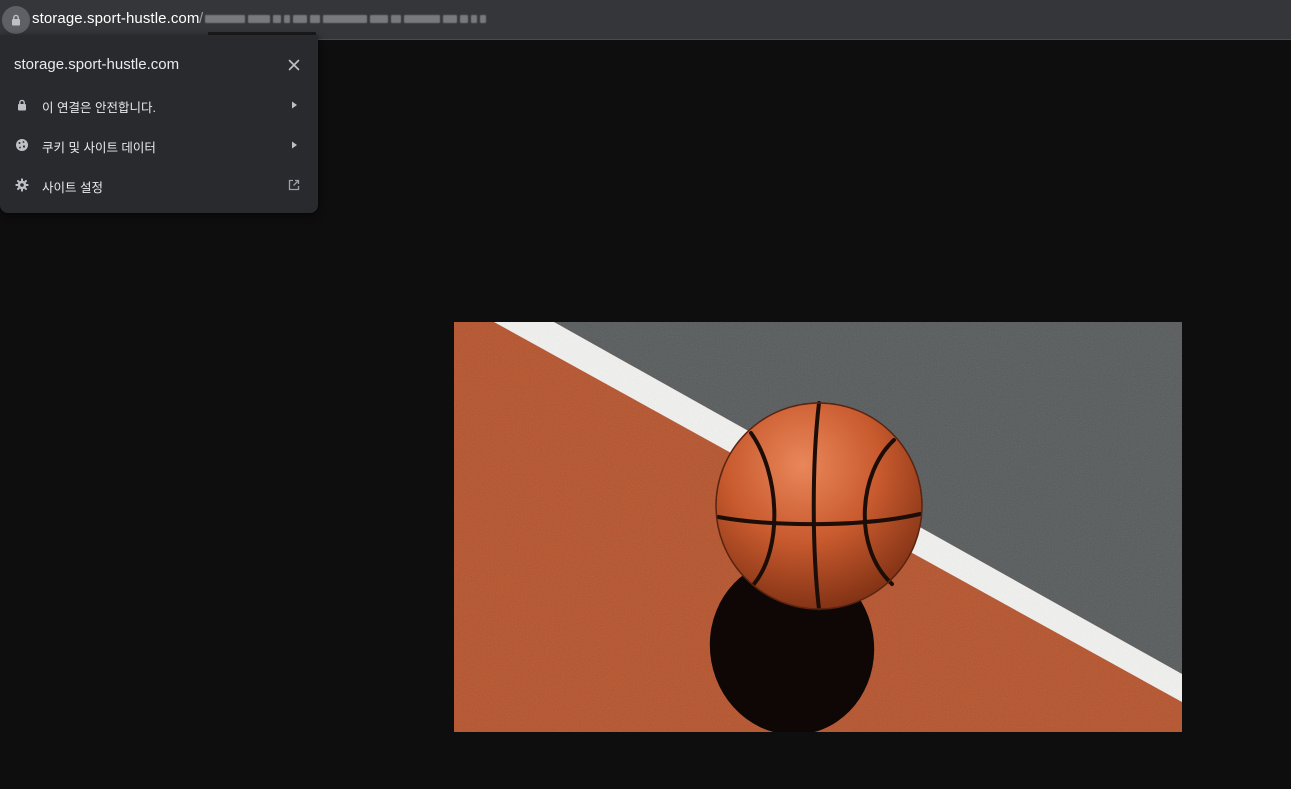  What do you see at coordinates (72, 188) in the screenshot?
I see `site-settings-label: 사이트 설정` at bounding box center [72, 188].